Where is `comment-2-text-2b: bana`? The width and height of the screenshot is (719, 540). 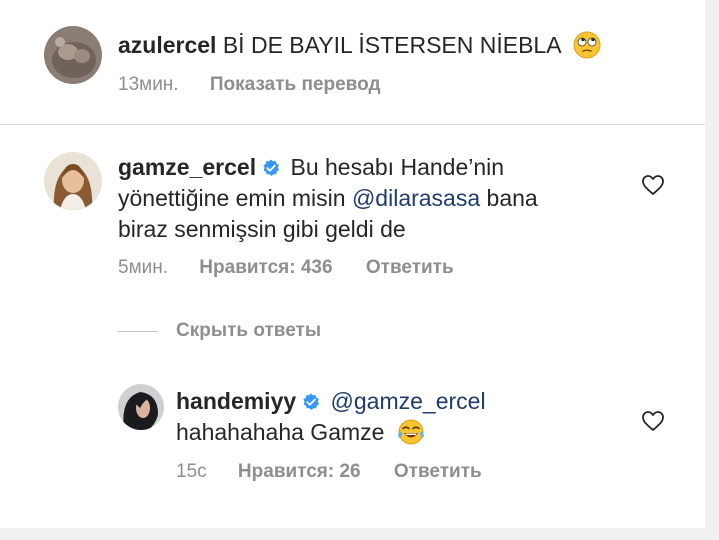 comment-2-text-2b: bana is located at coordinates (509, 198).